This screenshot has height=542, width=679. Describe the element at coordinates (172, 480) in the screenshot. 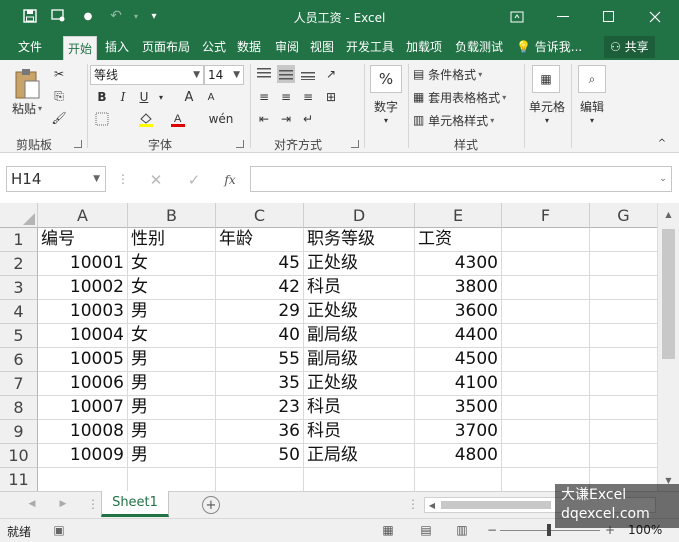

I see `cell-b11` at that location.